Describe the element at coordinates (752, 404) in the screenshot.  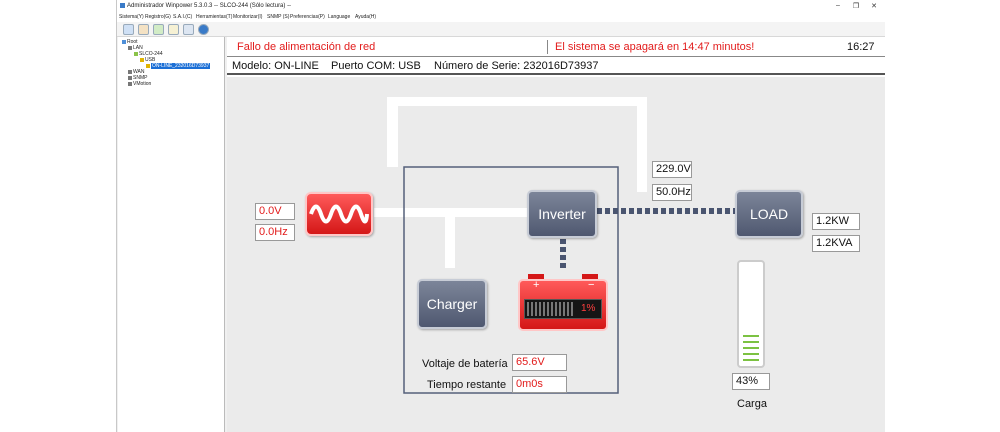
I see `load-label: Carga` at that location.